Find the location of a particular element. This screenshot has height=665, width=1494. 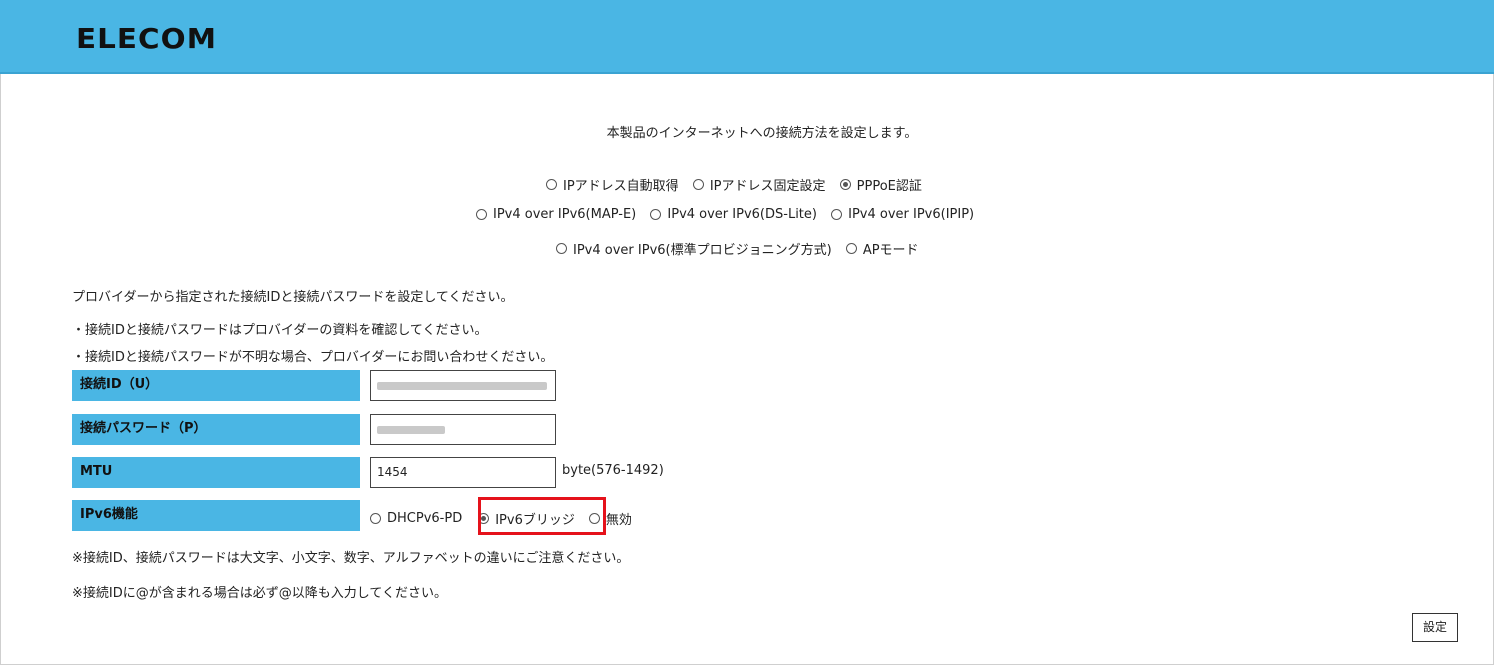

radio-ds-lite: IPv4 over IPv6(DS-Lite) is located at coordinates (733, 214).